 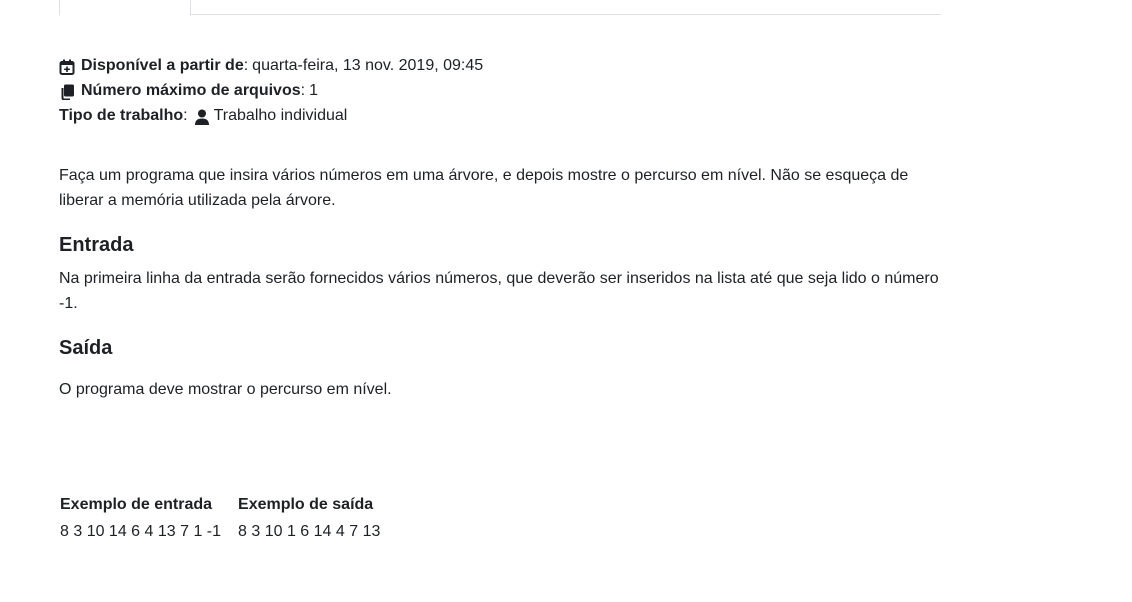 I want to click on max-files-value: 1, so click(x=313, y=90).